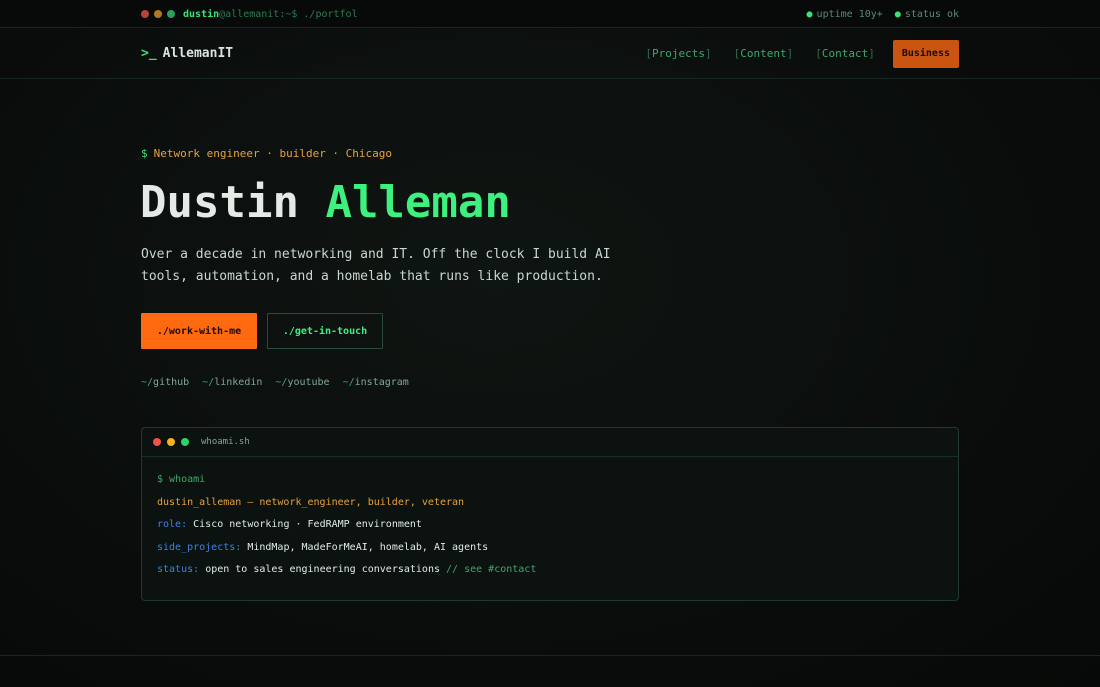  Describe the element at coordinates (273, 153) in the screenshot. I see `tagline-text: Network engineer · builder · Chicago` at that location.